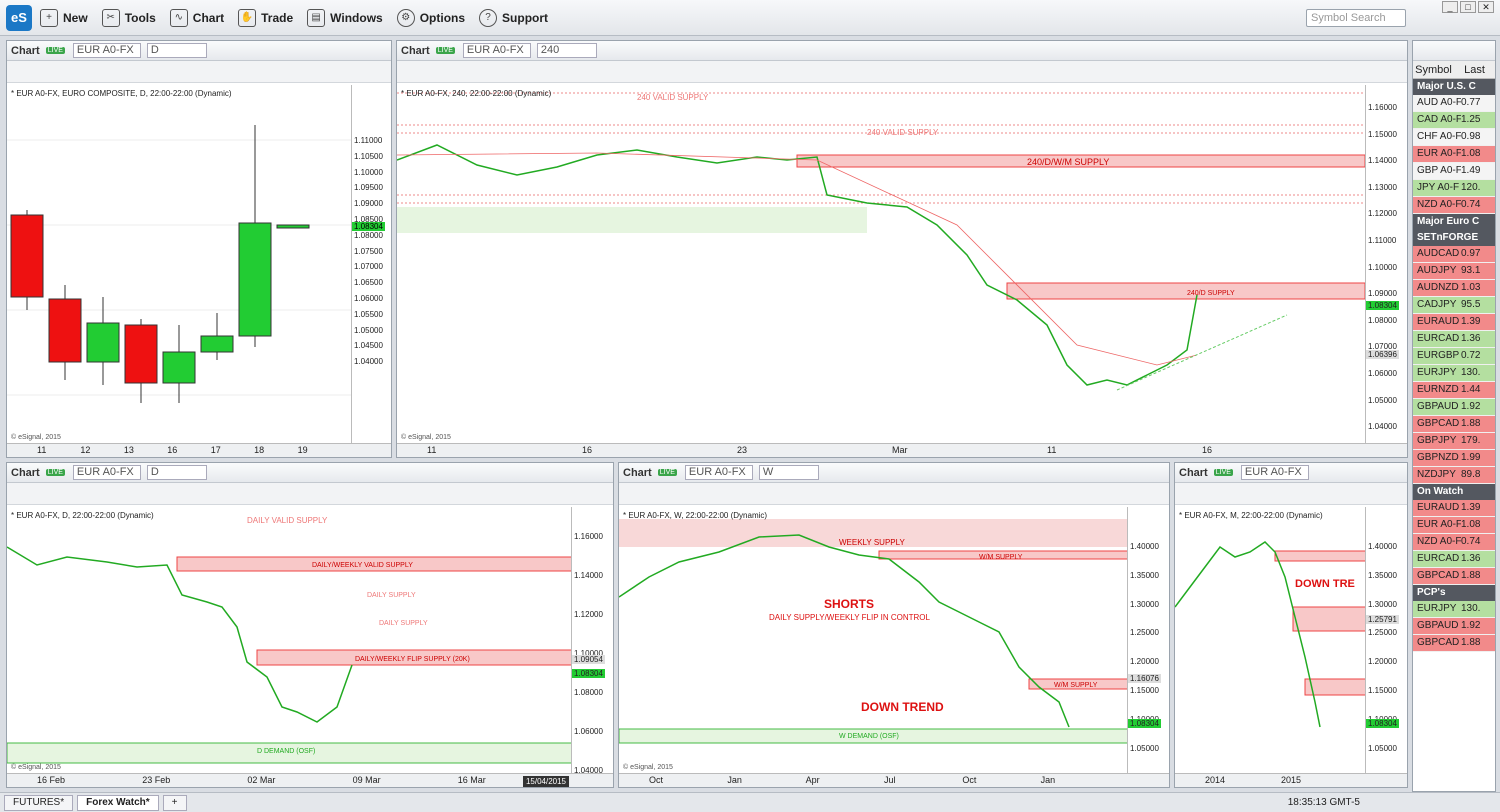 The height and width of the screenshot is (812, 1500). What do you see at coordinates (1433, 69) in the screenshot?
I see `col-symbol: Symbol` at bounding box center [1433, 69].